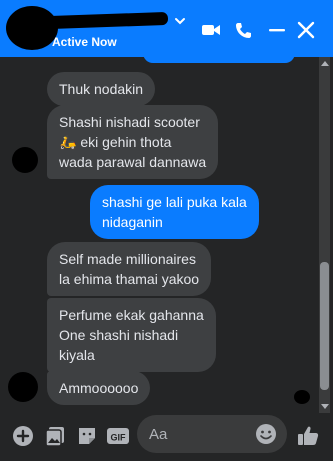  What do you see at coordinates (55, 436) in the screenshot?
I see `photo-icon` at bounding box center [55, 436].